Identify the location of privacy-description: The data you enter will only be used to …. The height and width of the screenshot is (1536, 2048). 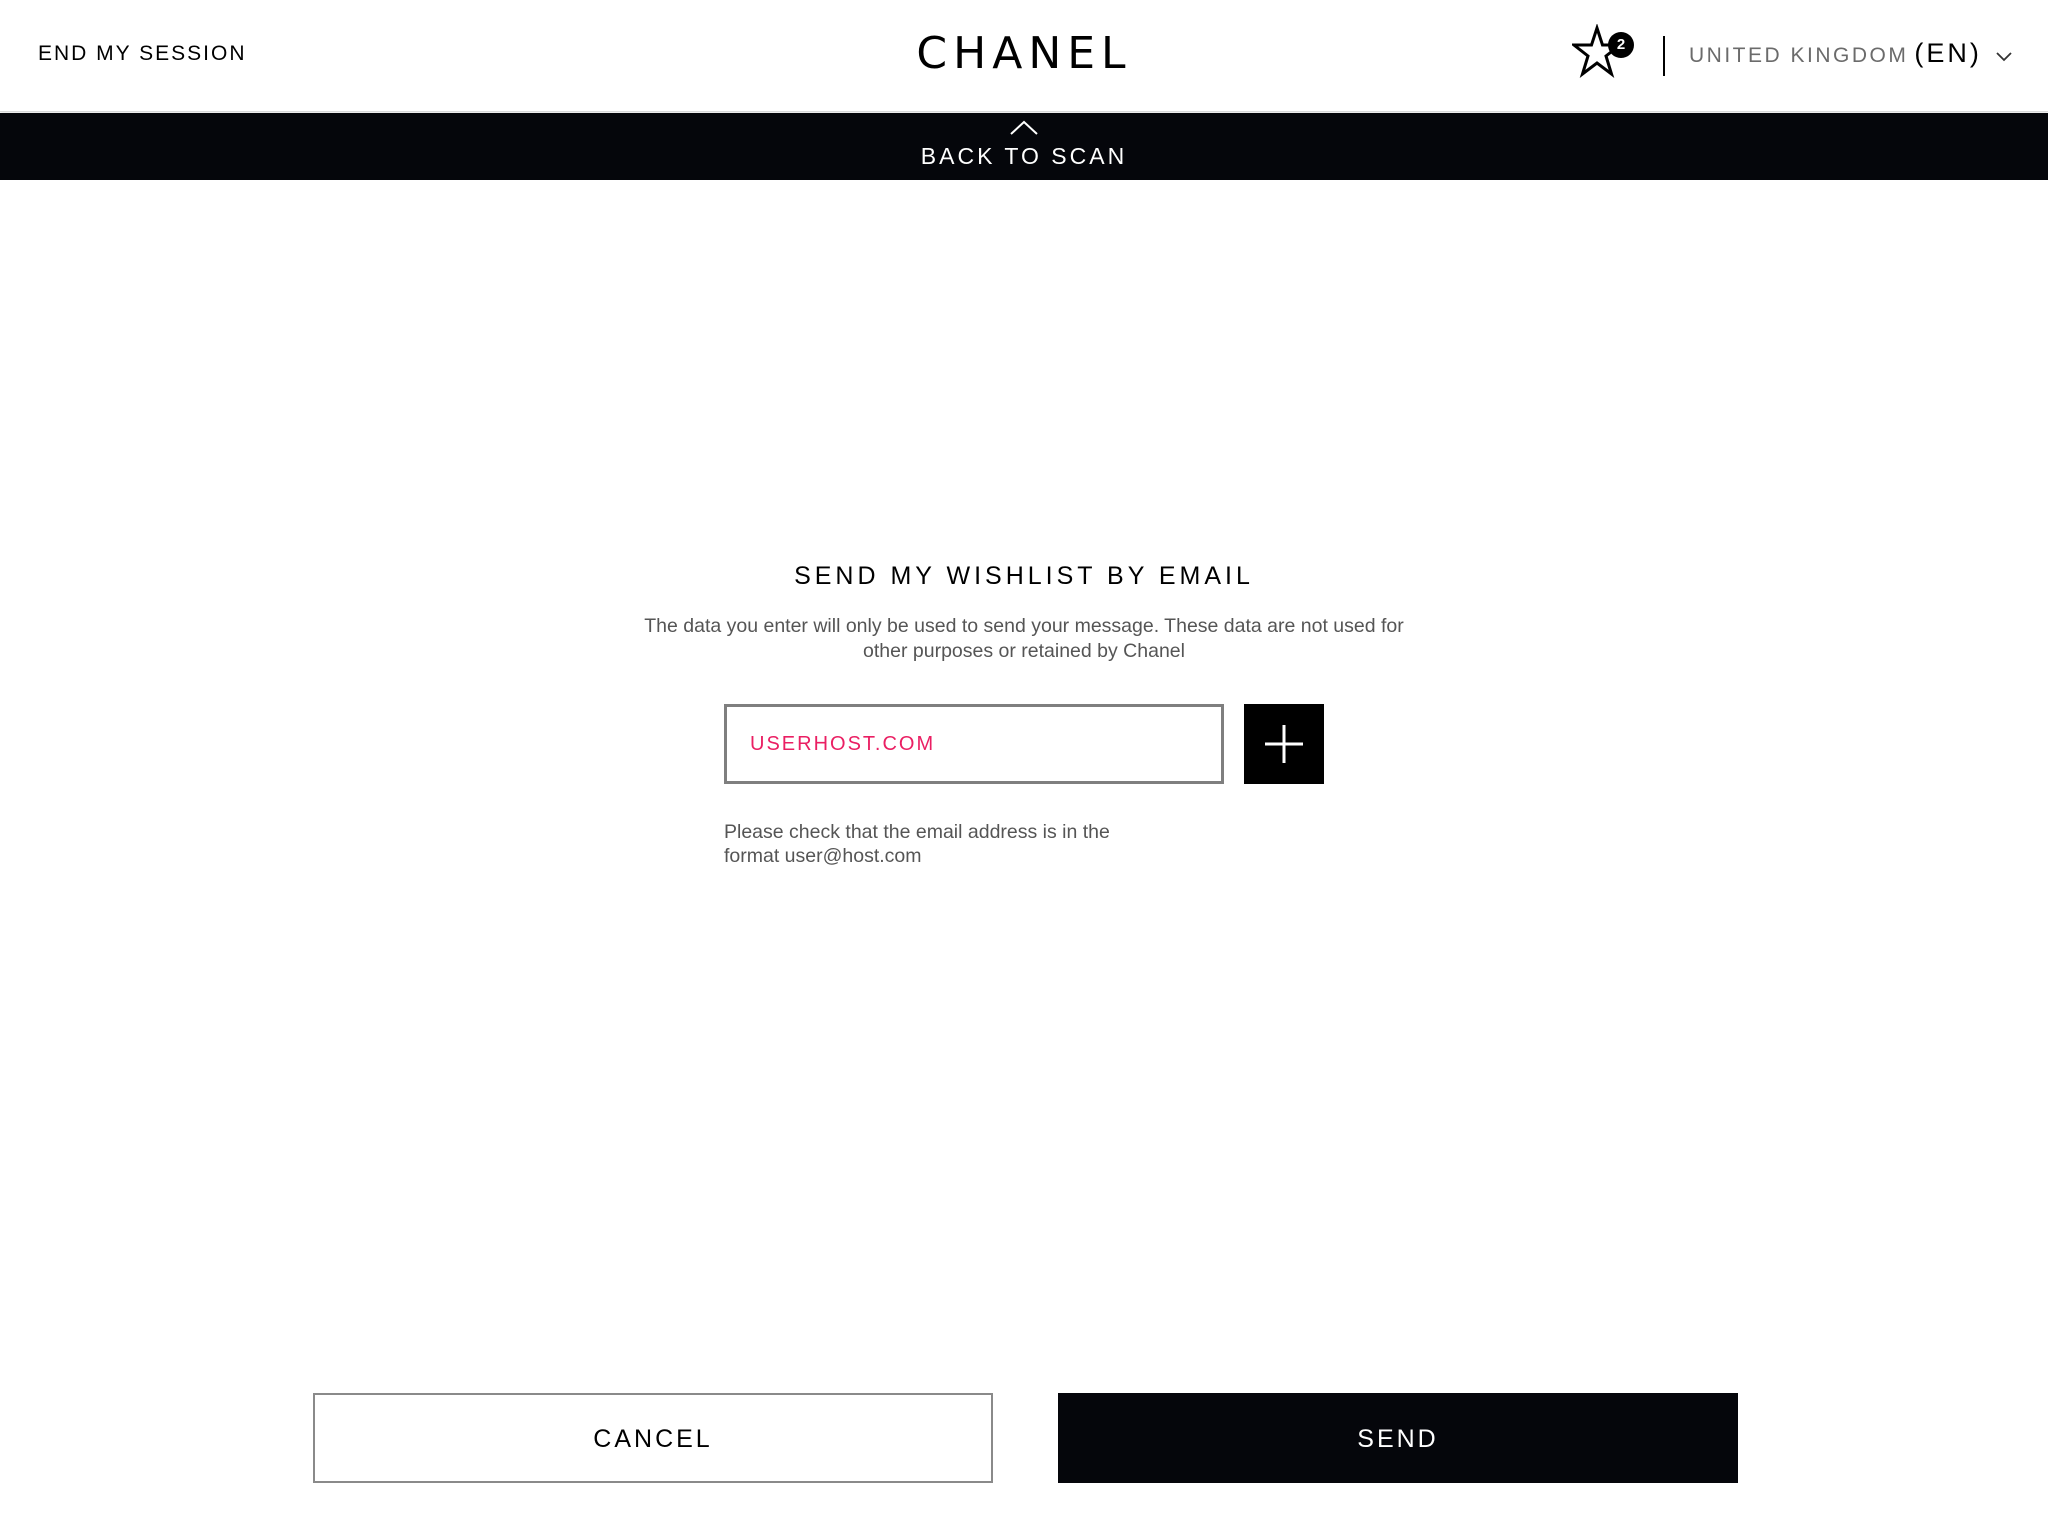
(1024, 638).